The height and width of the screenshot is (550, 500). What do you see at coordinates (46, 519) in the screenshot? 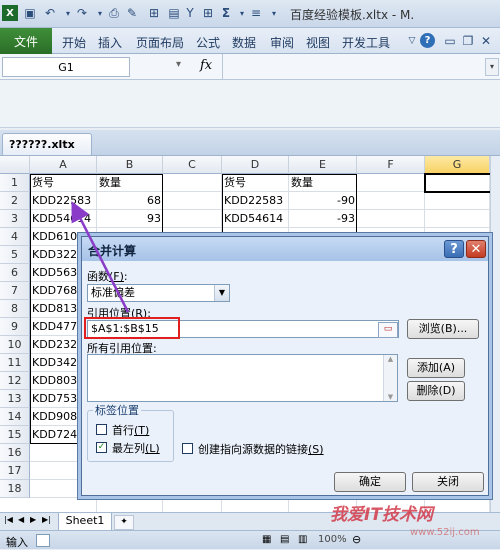
I see `last-sheet-icon: ▶|` at bounding box center [46, 519].